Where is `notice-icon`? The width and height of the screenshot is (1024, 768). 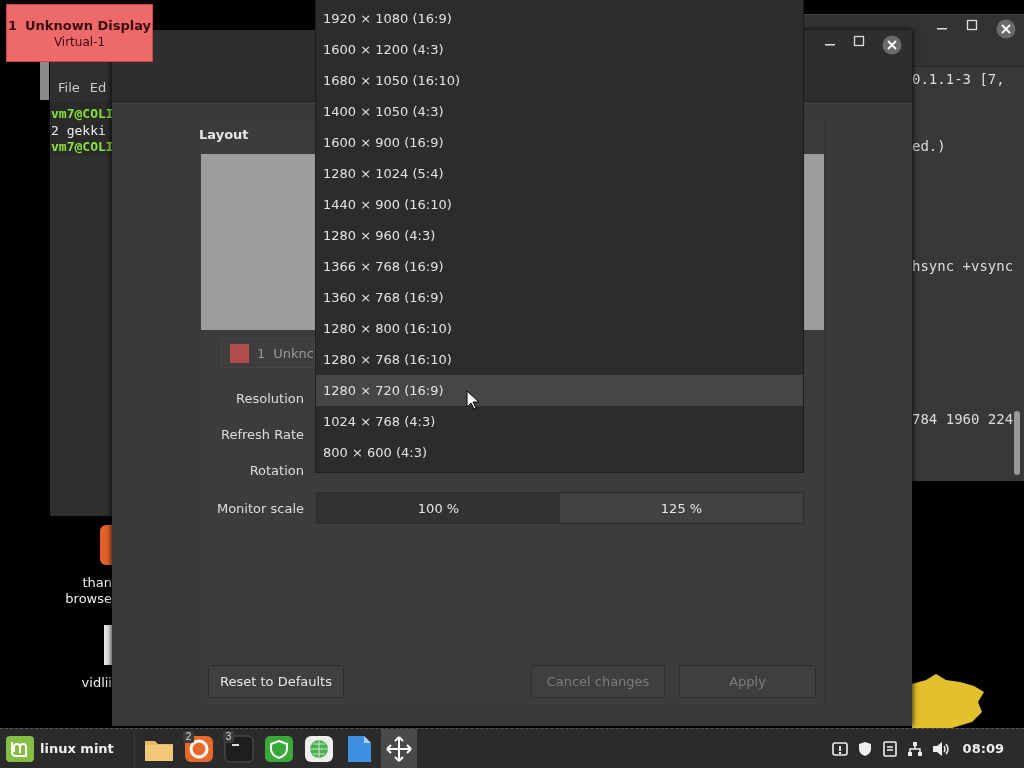 notice-icon is located at coordinates (839, 748).